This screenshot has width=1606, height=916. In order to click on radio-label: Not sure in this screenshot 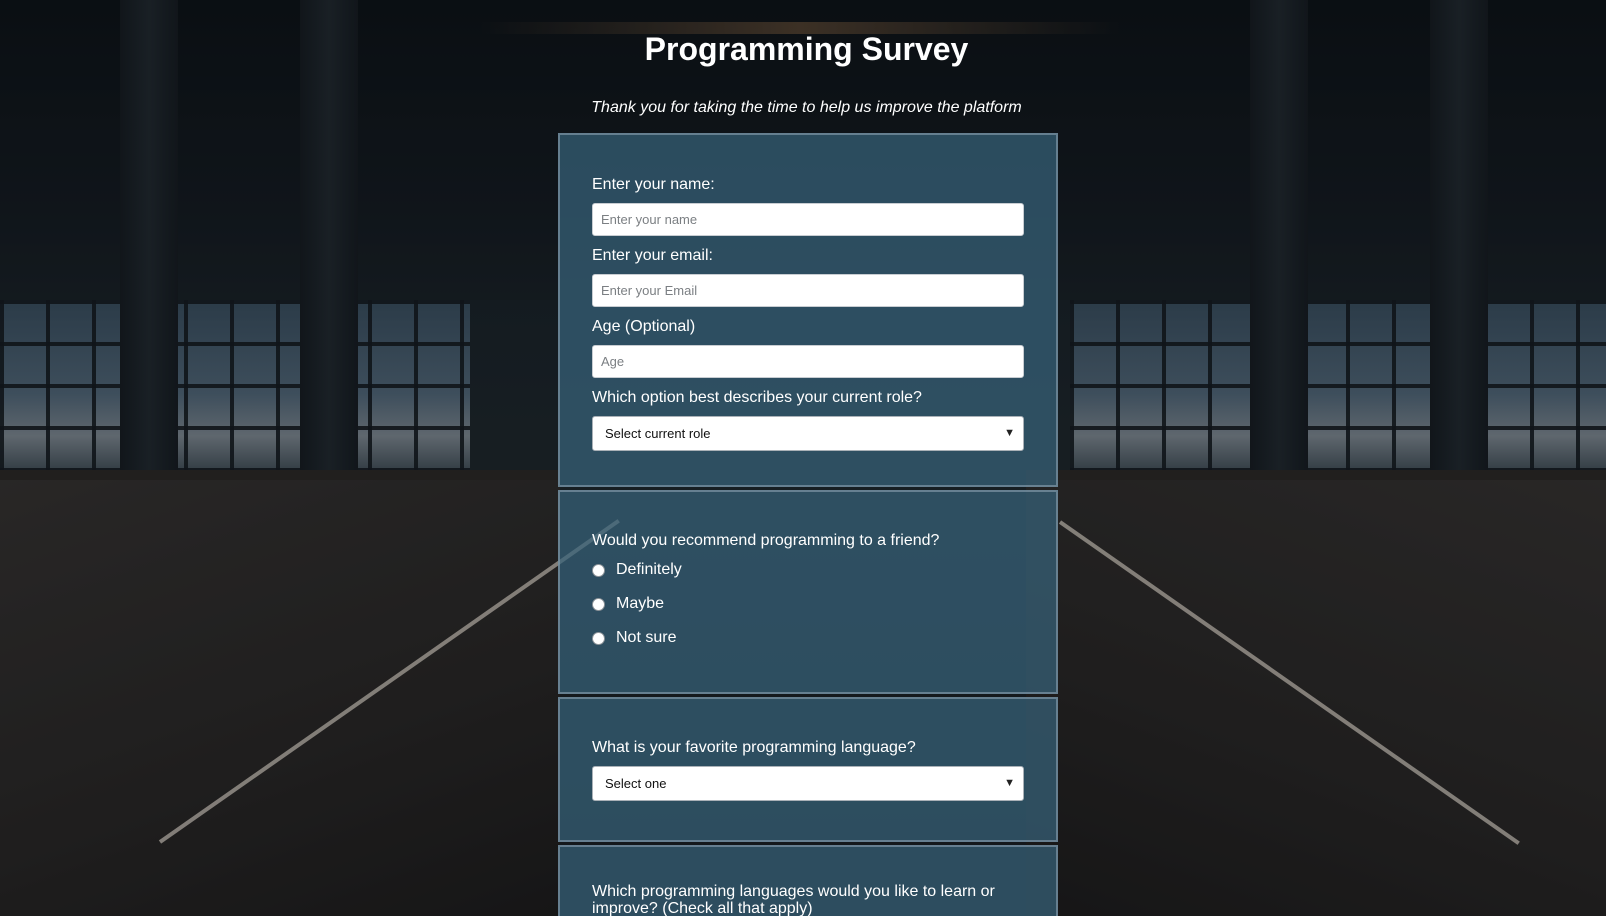, I will do `click(646, 637)`.